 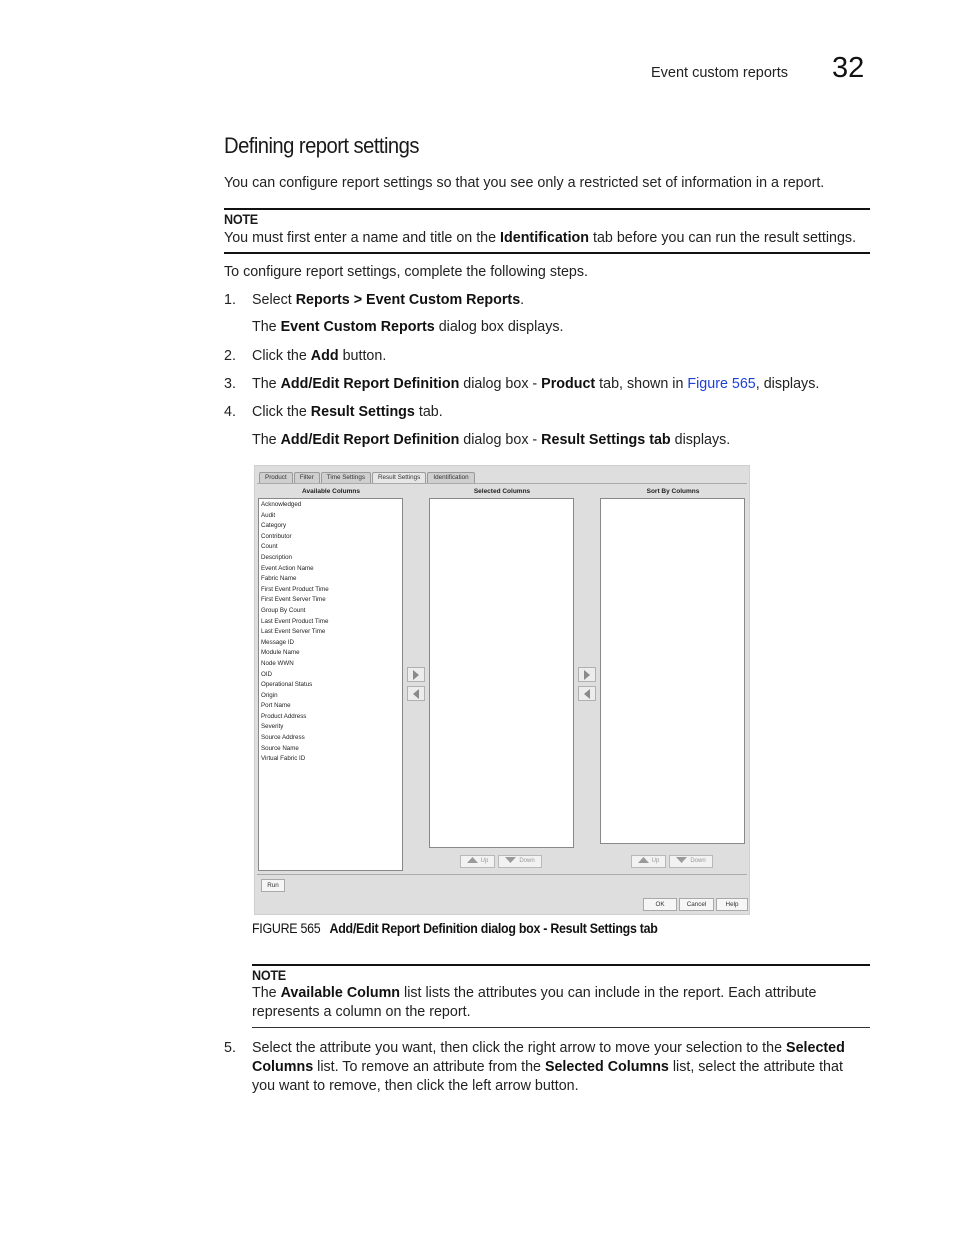 I want to click on move-right-button, so click(x=416, y=674).